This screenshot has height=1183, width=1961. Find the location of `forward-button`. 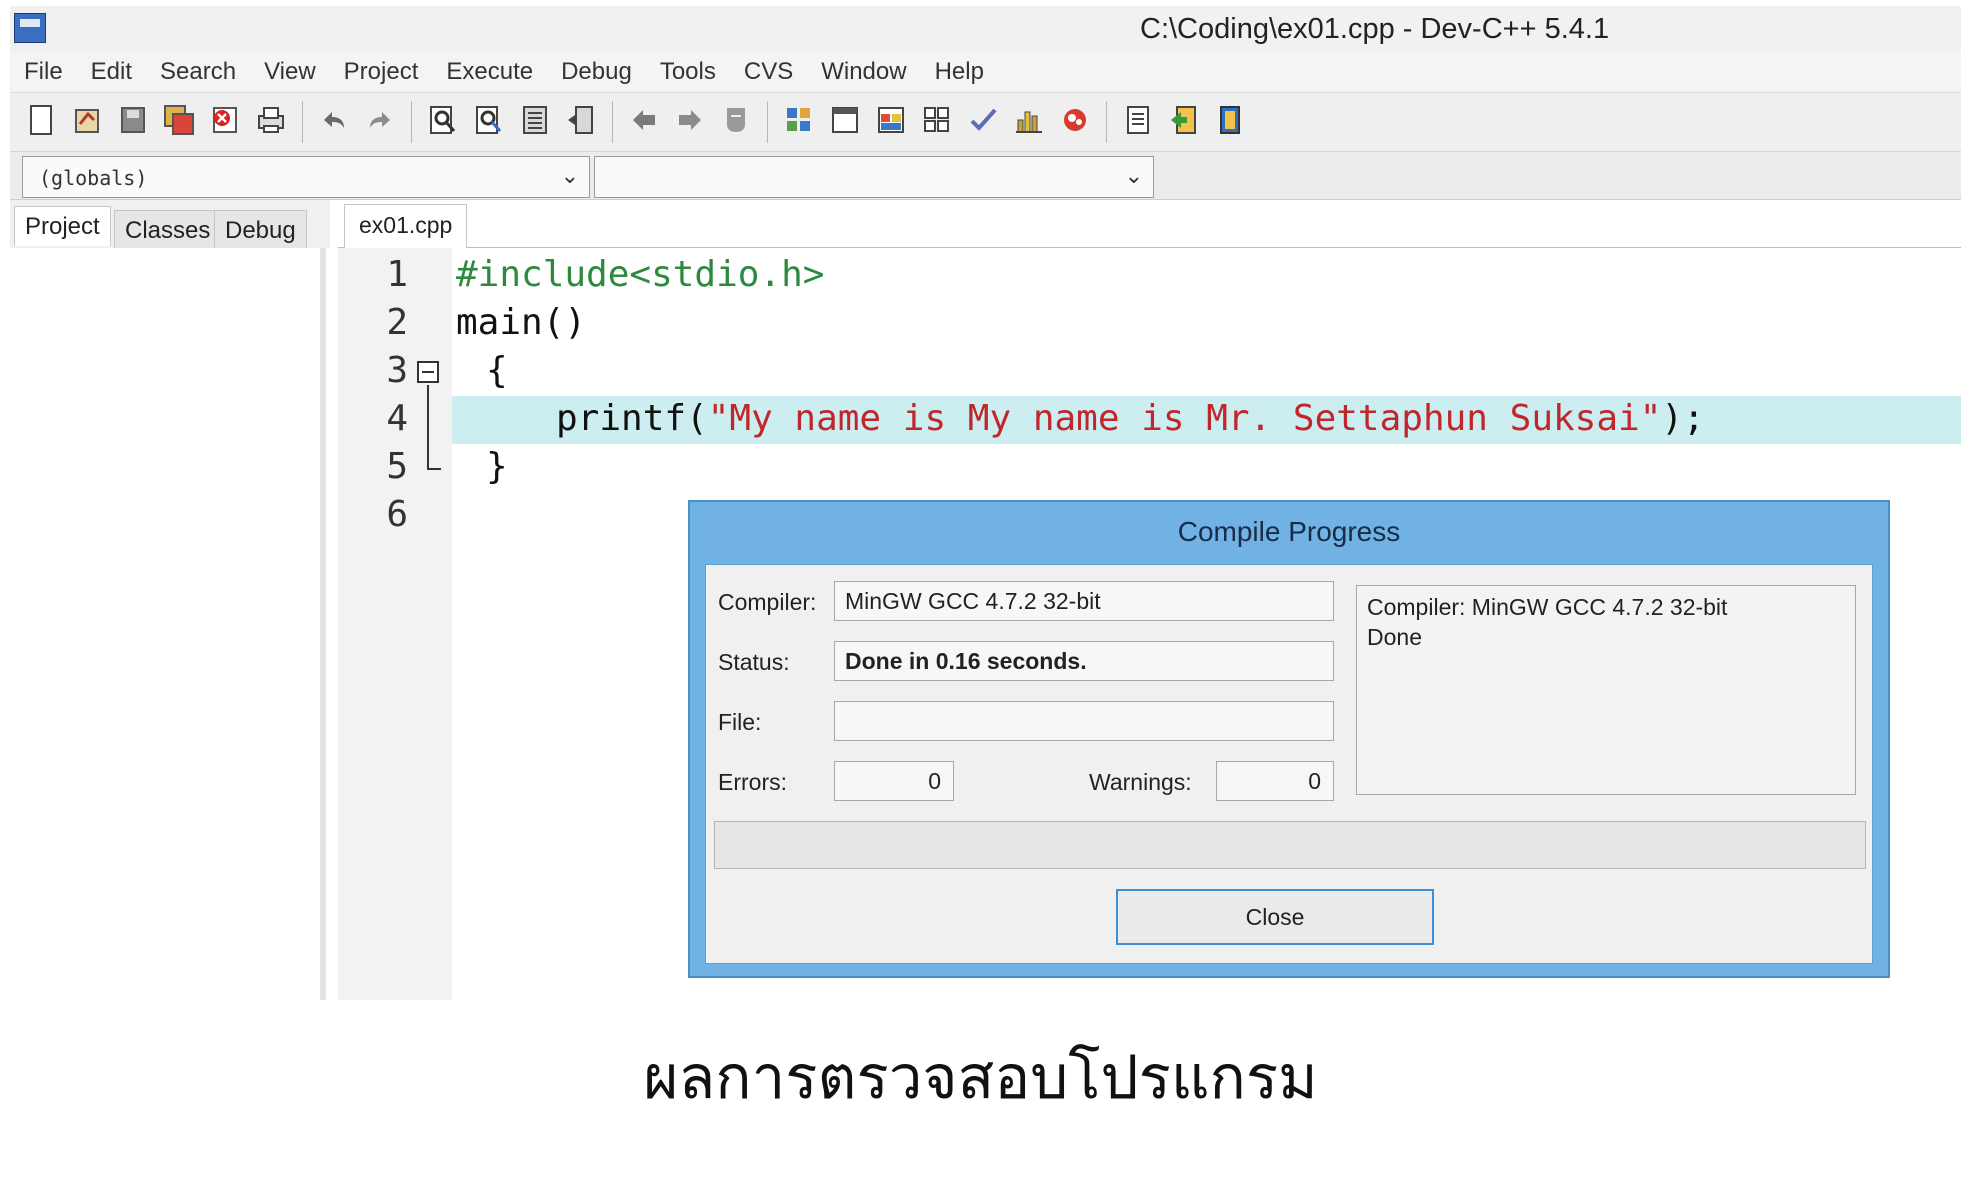

forward-button is located at coordinates (690, 122).